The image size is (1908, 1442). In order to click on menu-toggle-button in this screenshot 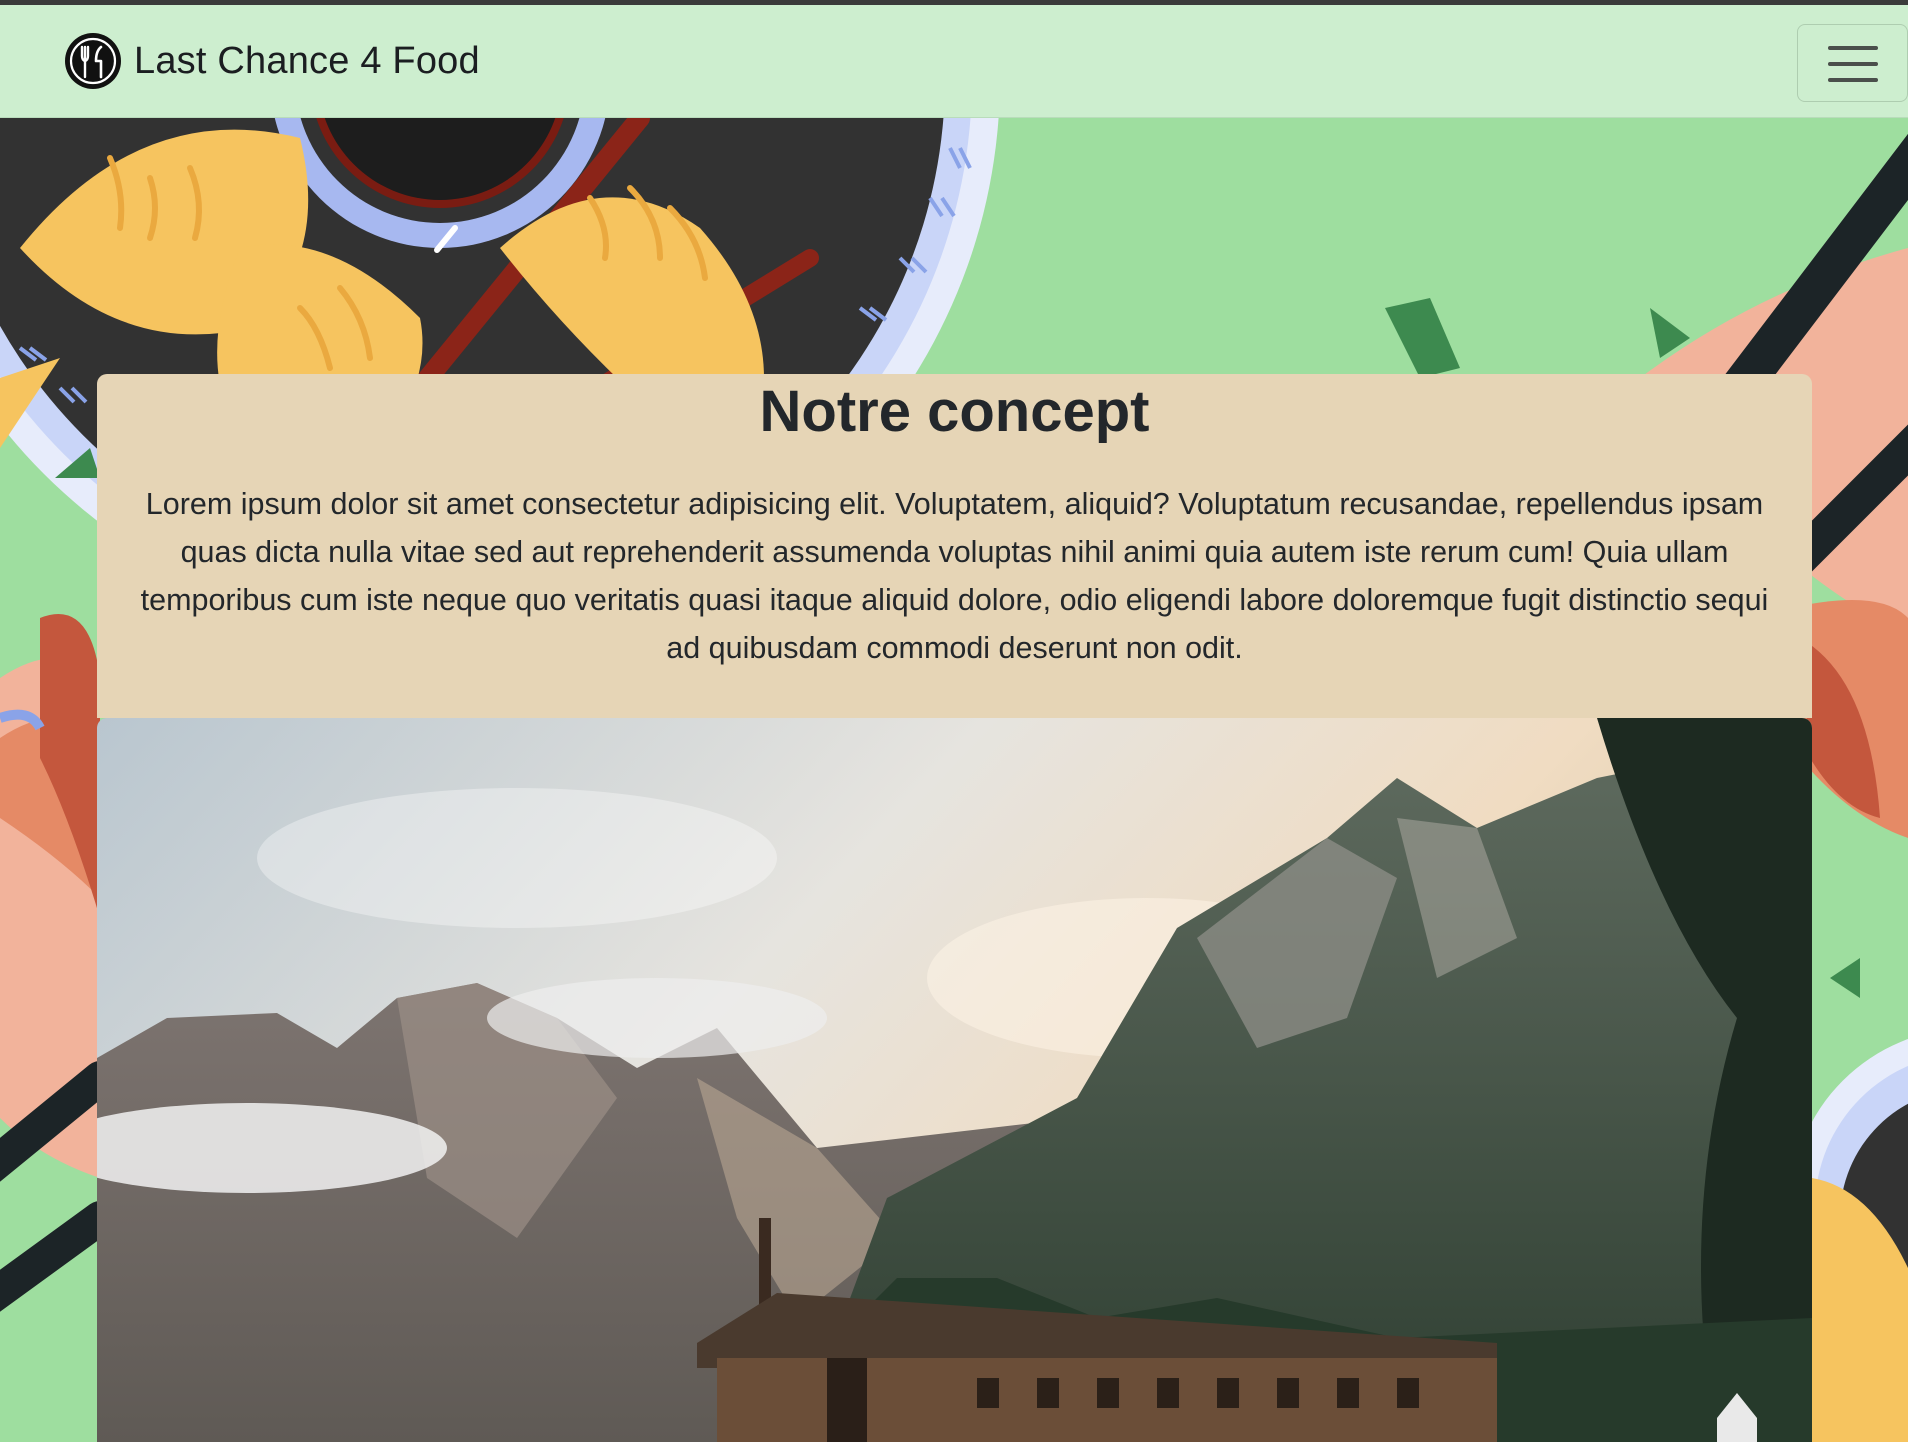, I will do `click(1852, 63)`.